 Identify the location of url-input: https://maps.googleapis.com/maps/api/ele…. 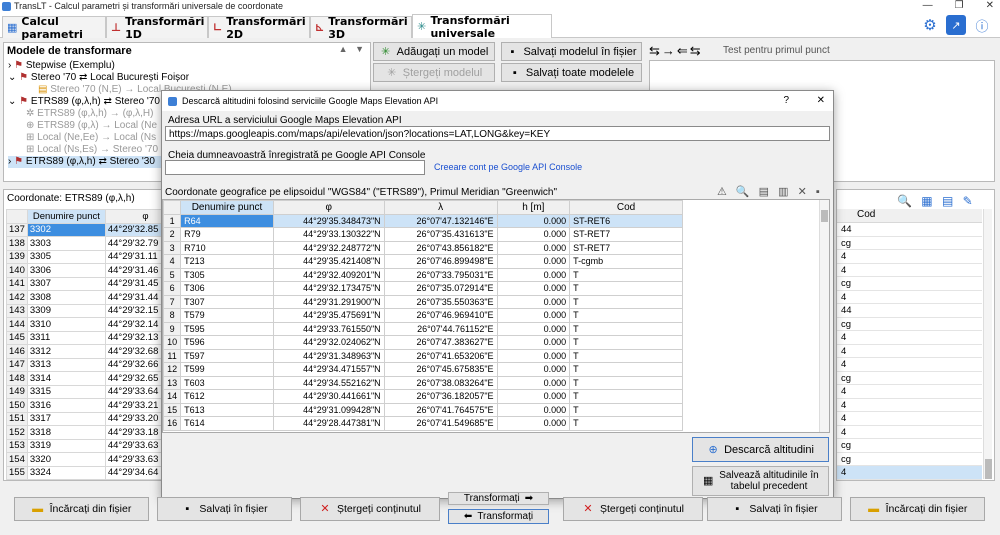
(497, 133).